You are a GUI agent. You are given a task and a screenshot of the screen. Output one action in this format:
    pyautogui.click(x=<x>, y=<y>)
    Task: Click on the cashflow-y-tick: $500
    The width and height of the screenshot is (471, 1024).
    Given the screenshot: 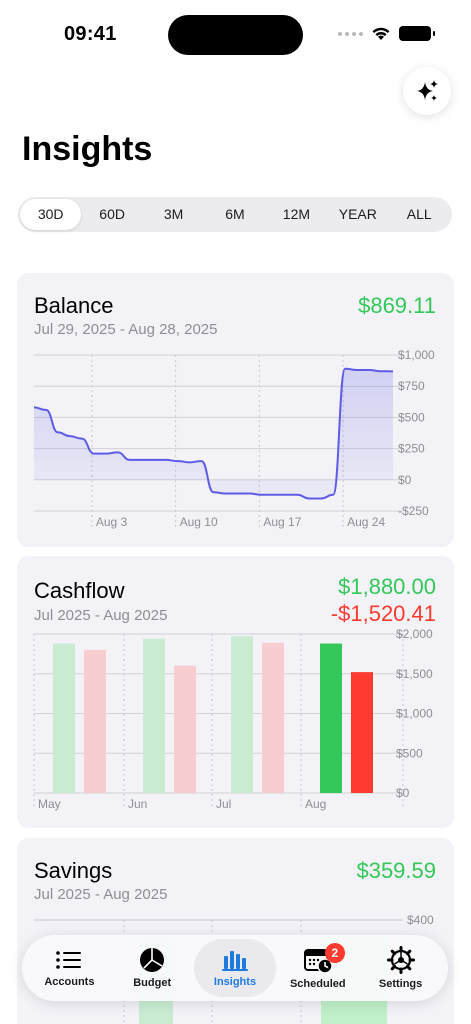 What is the action you would take?
    pyautogui.click(x=409, y=753)
    